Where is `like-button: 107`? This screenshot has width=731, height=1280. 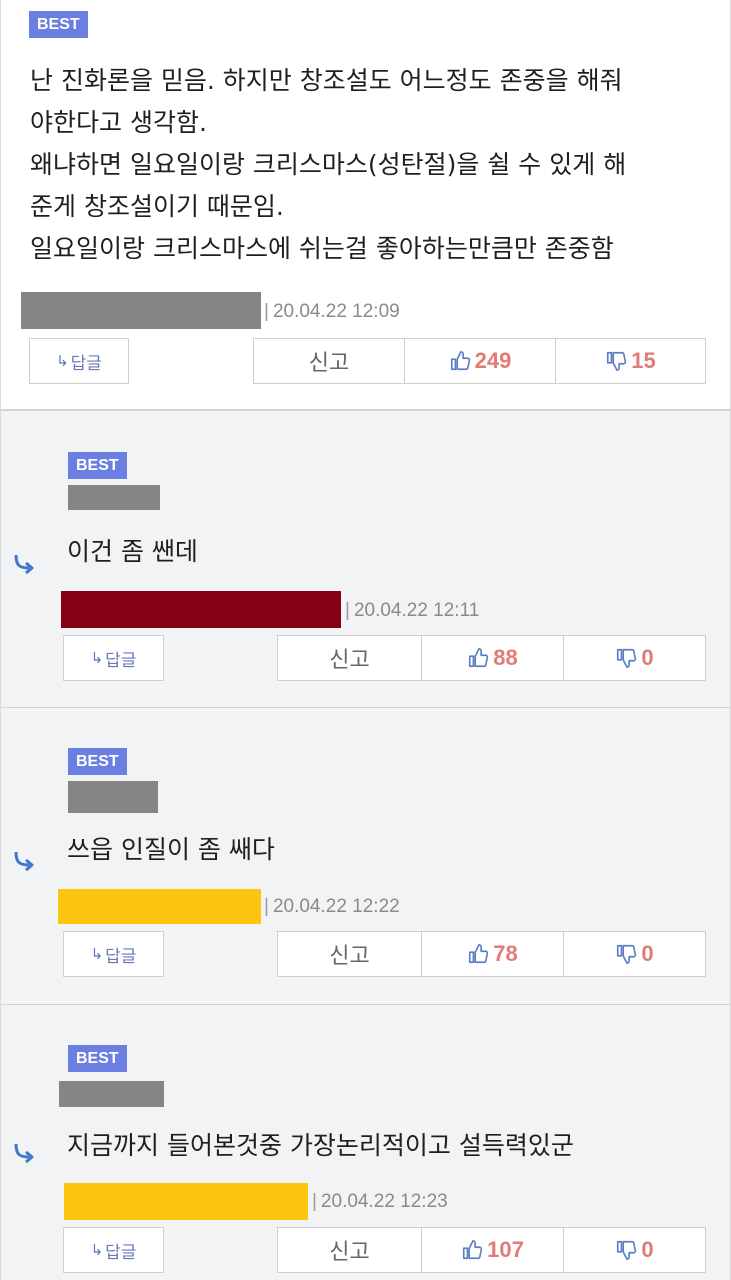
like-button: 107 is located at coordinates (492, 1250).